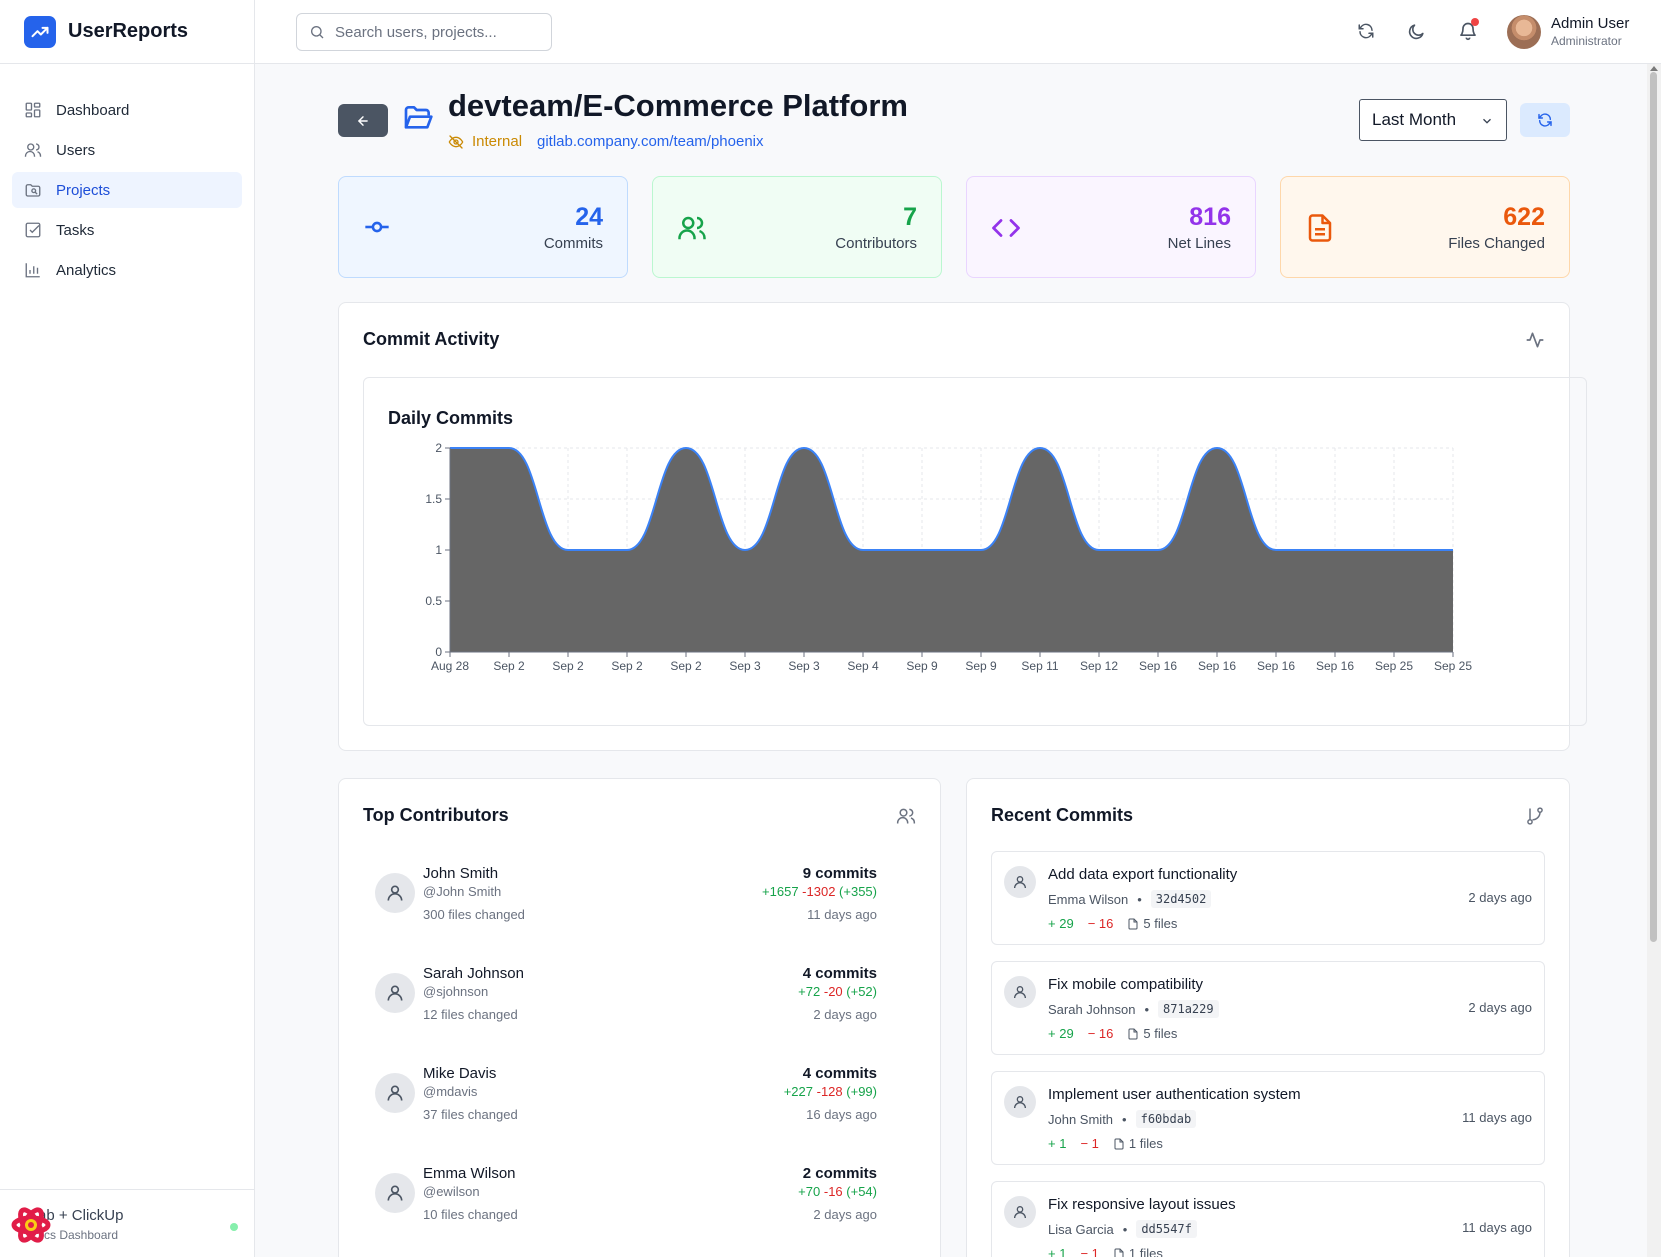 This screenshot has width=1661, height=1257. I want to click on search-box, so click(424, 32).